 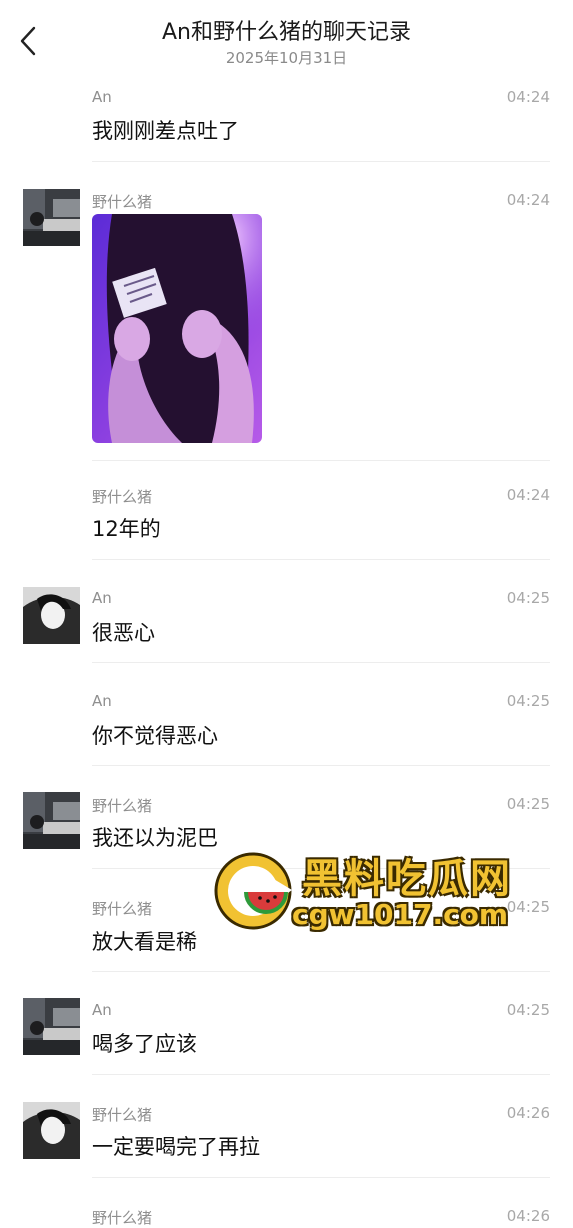 I want to click on chat-header: An和野什么猪的聊天记录 2025年10月31日, so click(x=286, y=40).